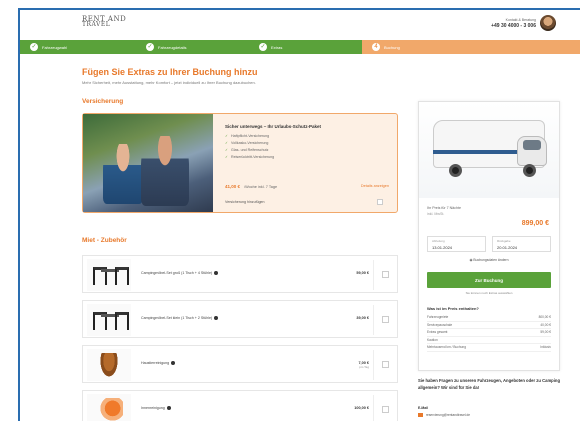 This screenshot has height=421, width=585. What do you see at coordinates (489, 293) in the screenshot?
I see `cta-note: Sie können noch Extras auswählen` at bounding box center [489, 293].